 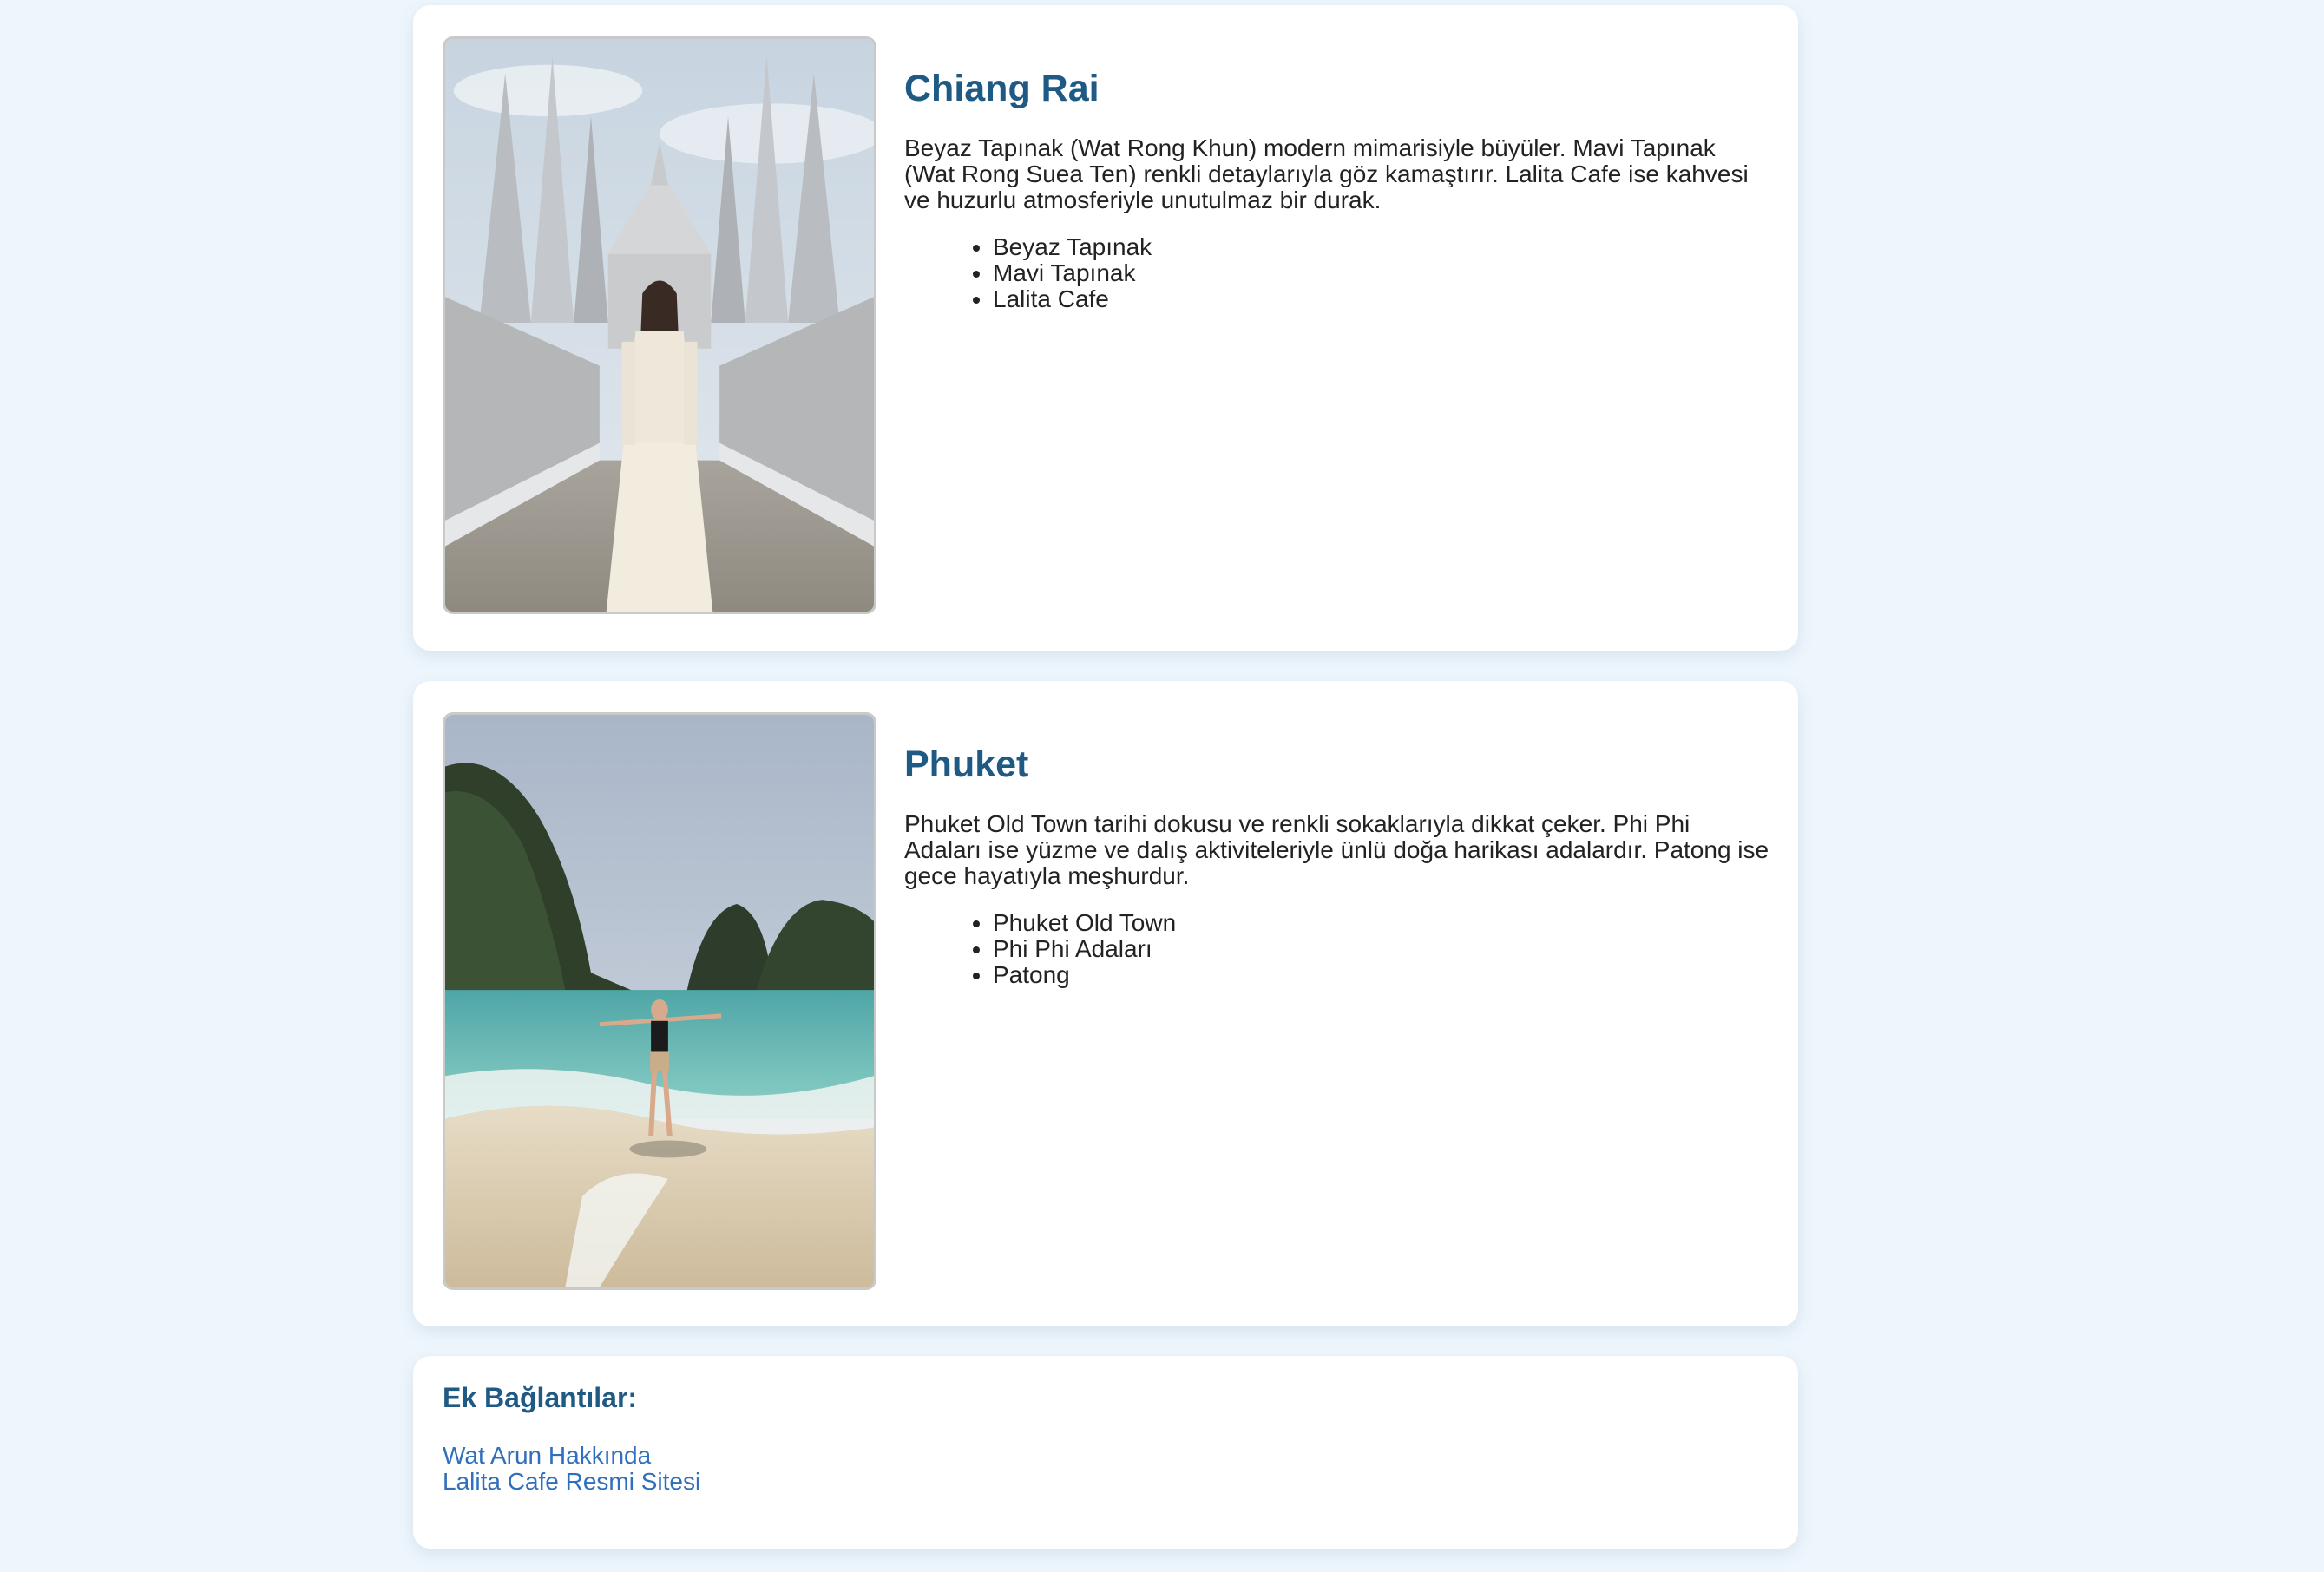 I want to click on white-temple-photo, so click(x=659, y=325).